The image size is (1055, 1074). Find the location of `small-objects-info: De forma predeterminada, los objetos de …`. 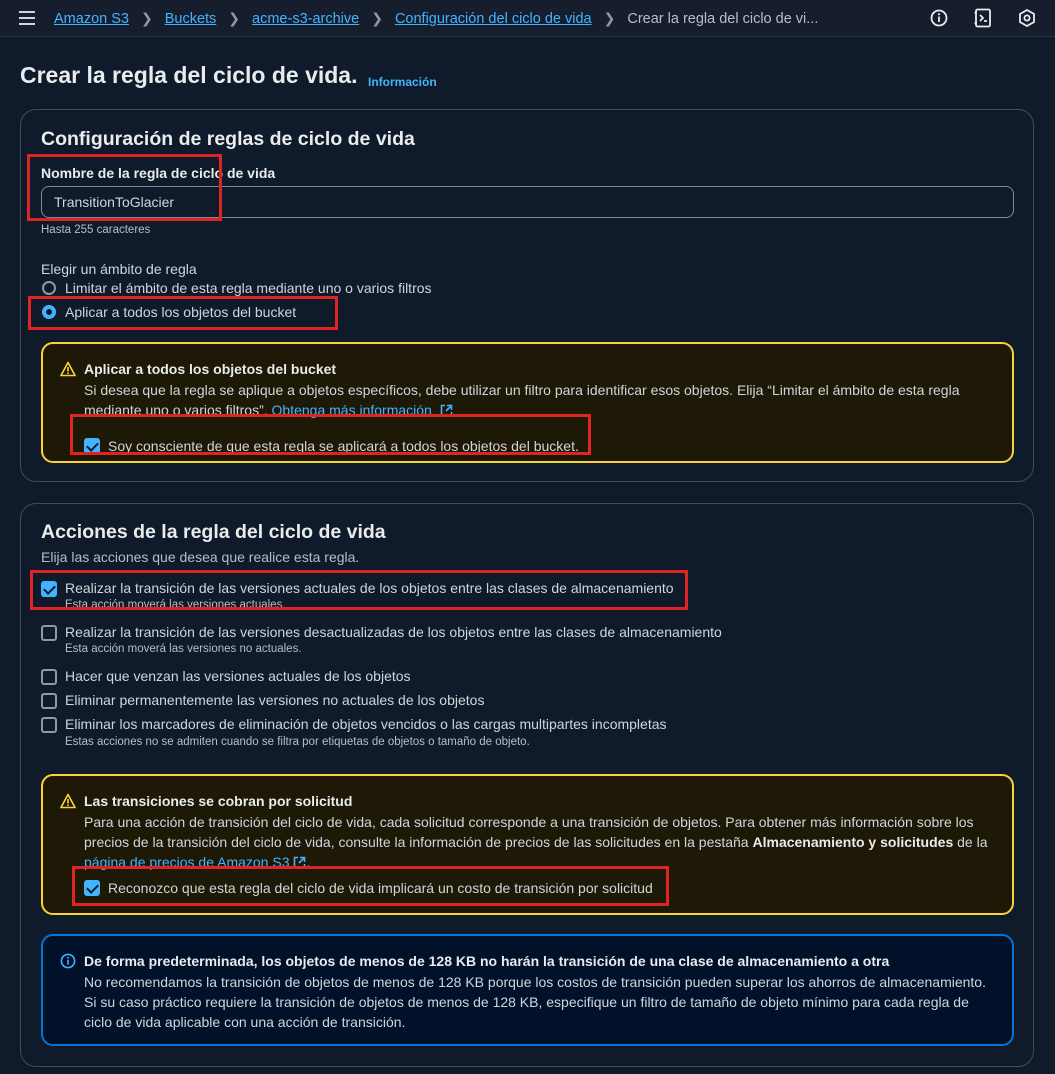

small-objects-info: De forma predeterminada, los objetos de … is located at coordinates (527, 990).